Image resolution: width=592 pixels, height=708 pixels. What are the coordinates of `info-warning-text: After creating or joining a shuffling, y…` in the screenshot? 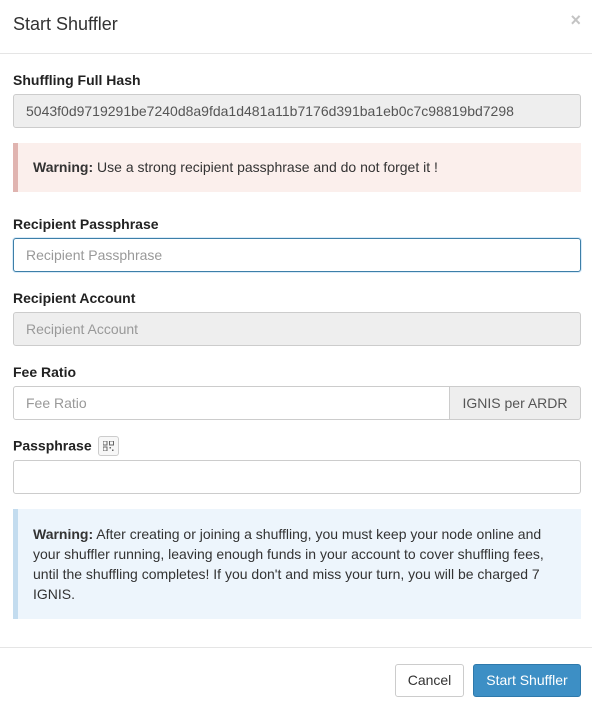 It's located at (288, 564).